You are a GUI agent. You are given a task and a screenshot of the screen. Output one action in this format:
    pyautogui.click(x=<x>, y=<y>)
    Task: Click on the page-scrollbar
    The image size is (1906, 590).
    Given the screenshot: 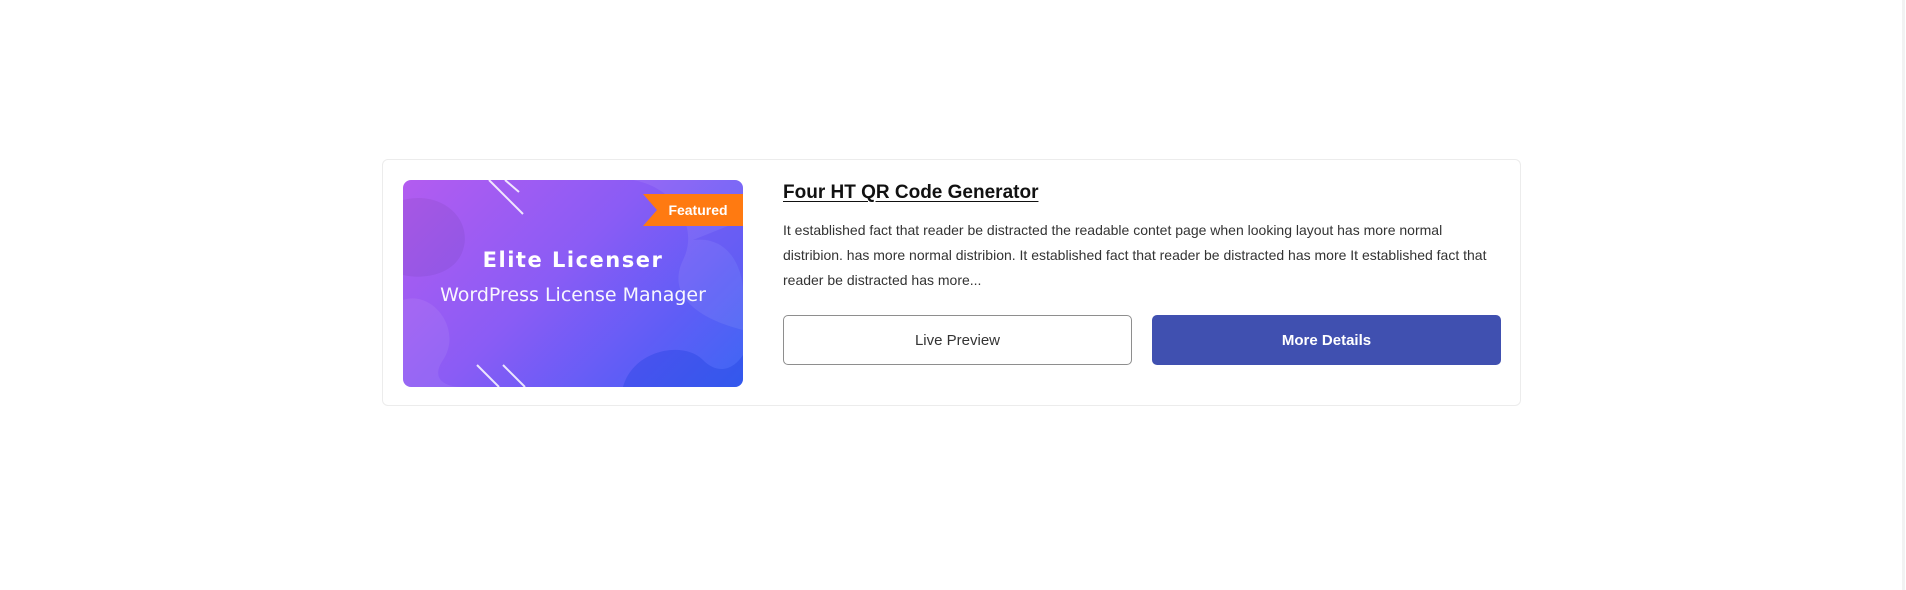 What is the action you would take?
    pyautogui.click(x=1903, y=295)
    